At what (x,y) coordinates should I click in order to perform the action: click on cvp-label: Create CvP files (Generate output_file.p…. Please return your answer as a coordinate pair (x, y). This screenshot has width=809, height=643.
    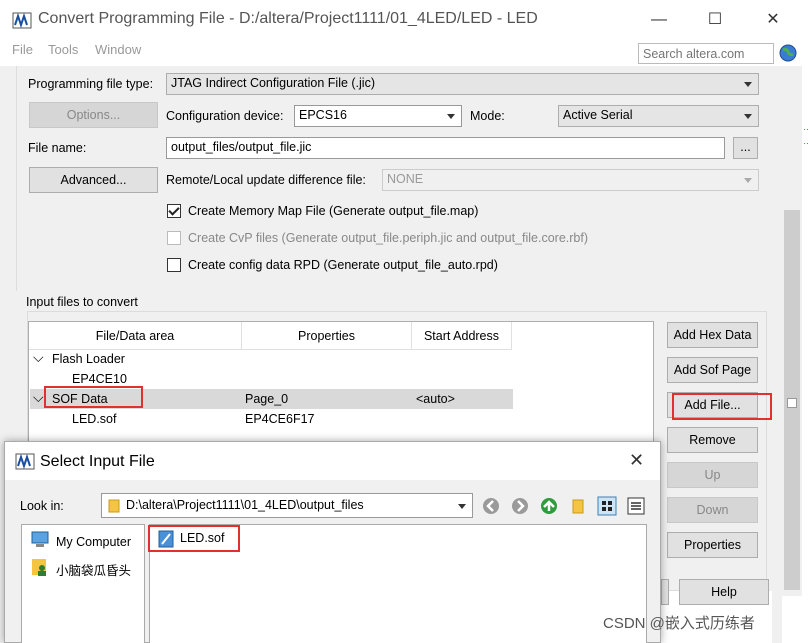
    Looking at the image, I should click on (388, 238).